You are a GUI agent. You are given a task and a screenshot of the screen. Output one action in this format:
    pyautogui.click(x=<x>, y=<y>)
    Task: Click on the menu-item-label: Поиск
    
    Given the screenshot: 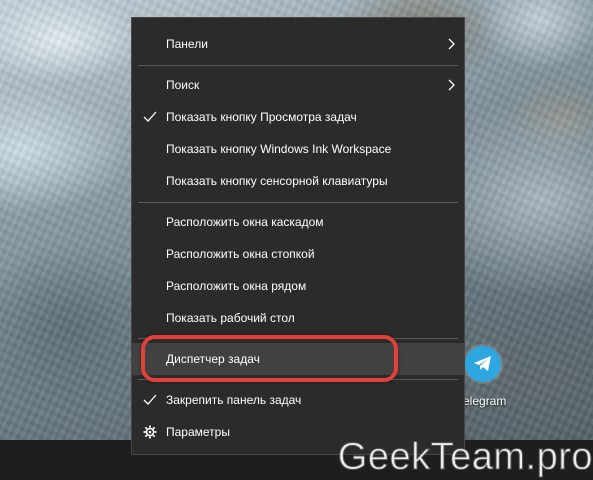 What is the action you would take?
    pyautogui.click(x=183, y=85)
    